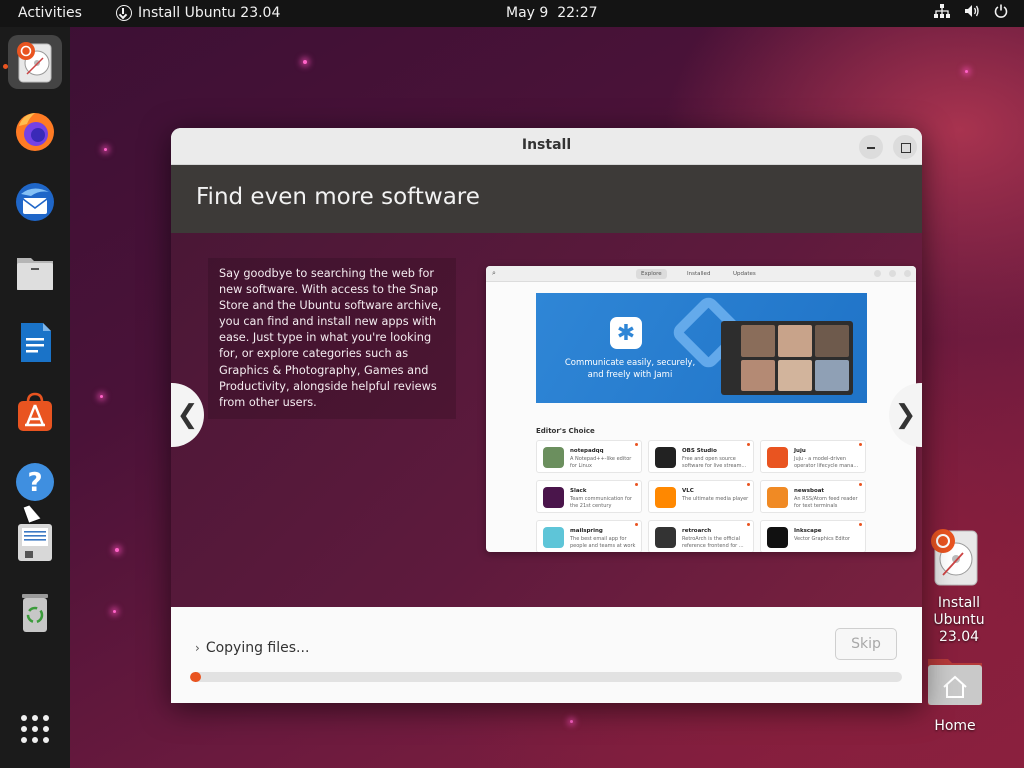 The width and height of the screenshot is (1024, 768). I want to click on system-tray, so click(971, 11).